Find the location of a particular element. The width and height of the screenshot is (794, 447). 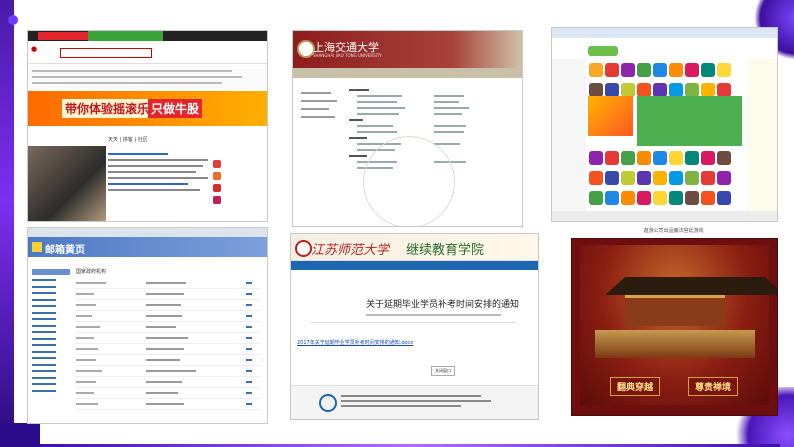

university-screenshot: 上海交通大学 SHANGHAI JIAO TONG UNIVERSITY is located at coordinates (407, 128).